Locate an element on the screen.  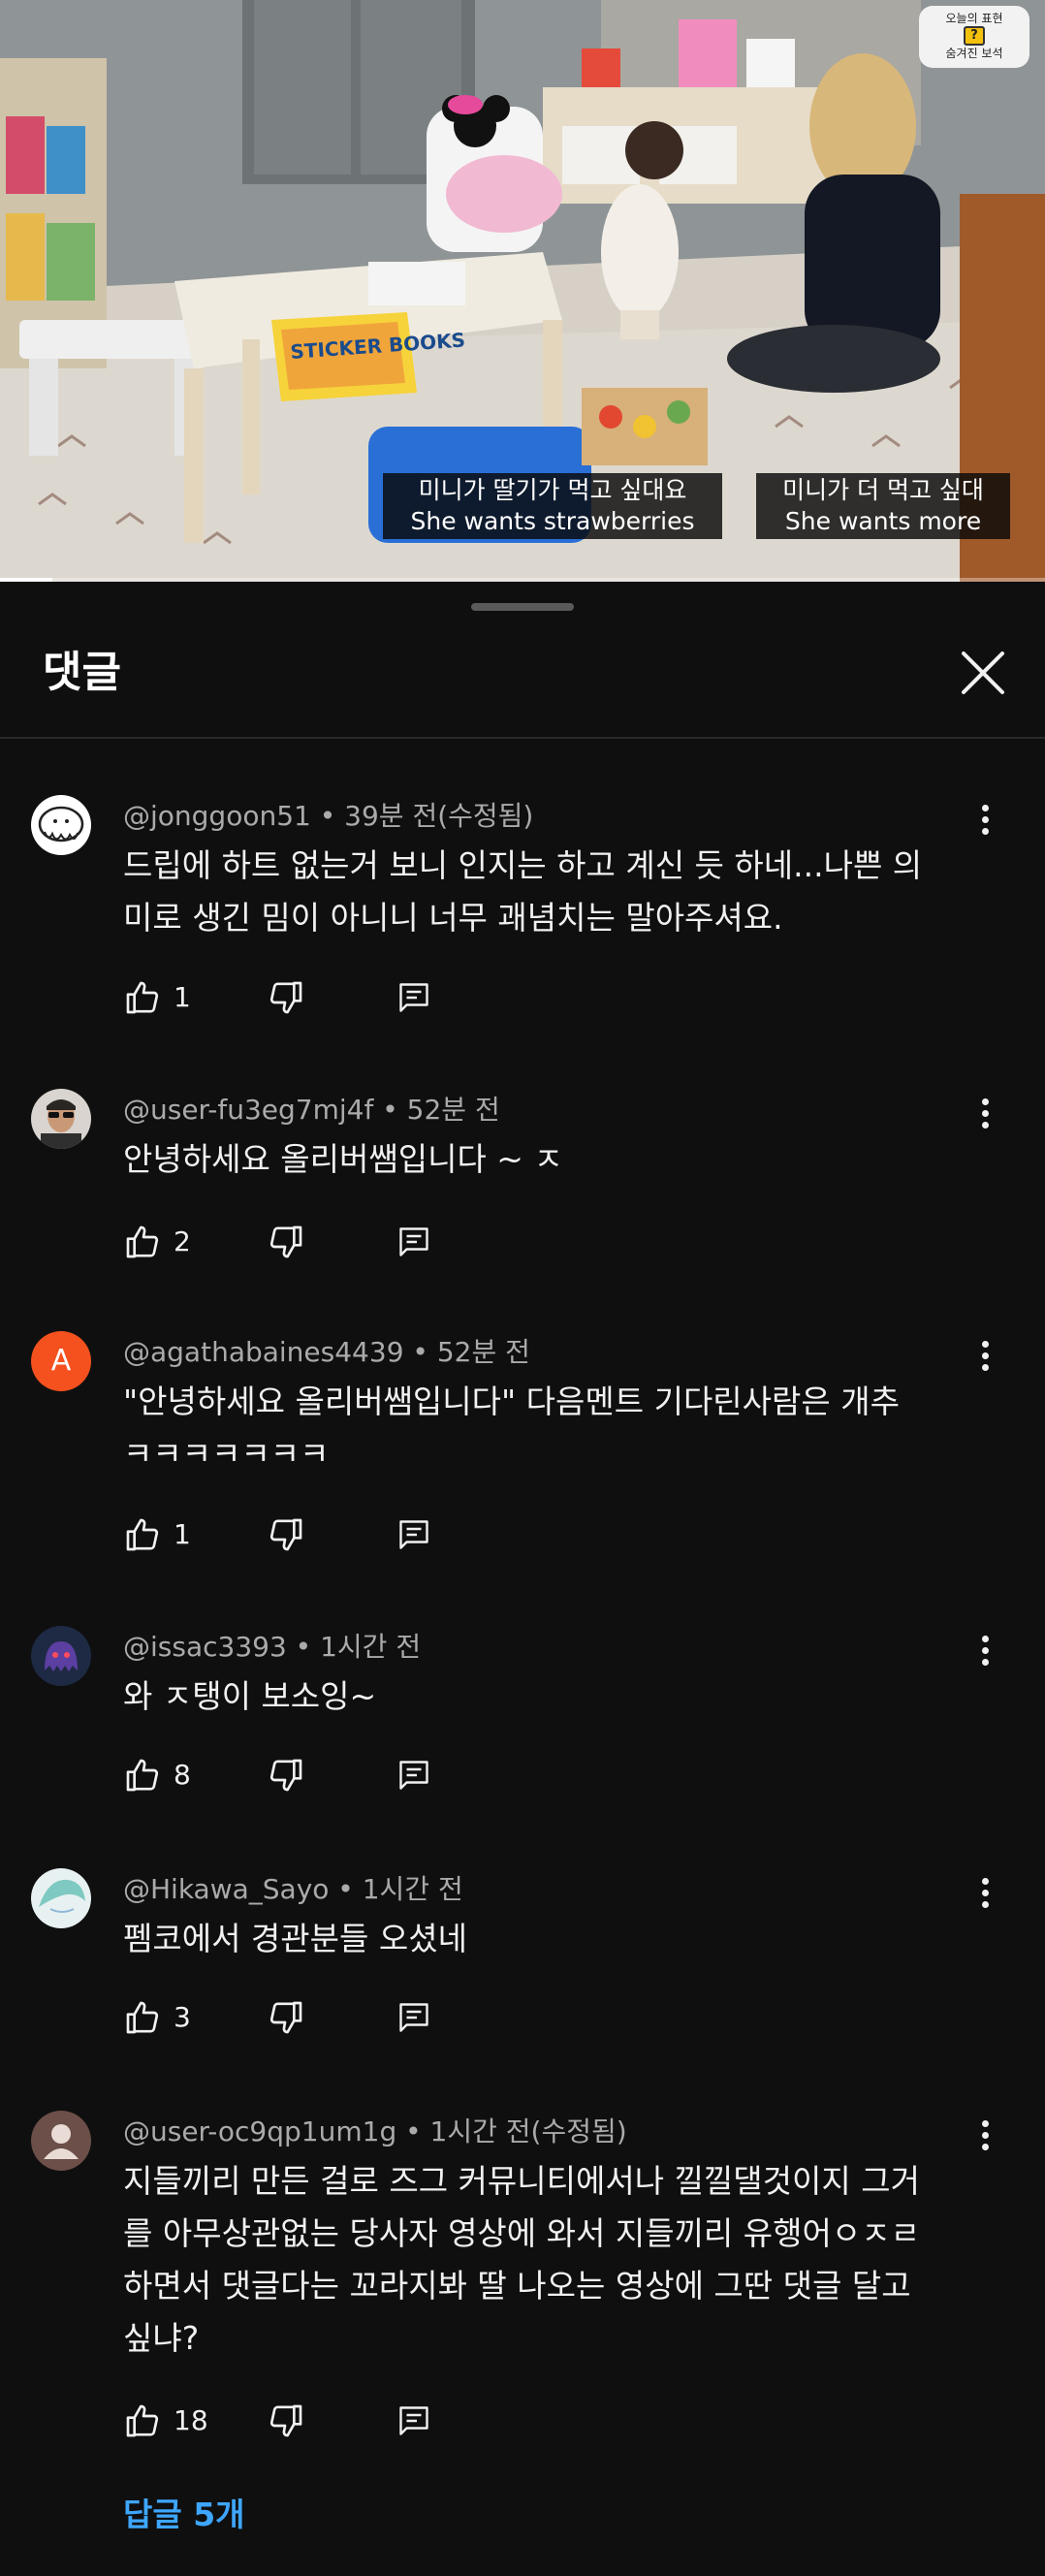
like-button: 2 is located at coordinates (157, 1242).